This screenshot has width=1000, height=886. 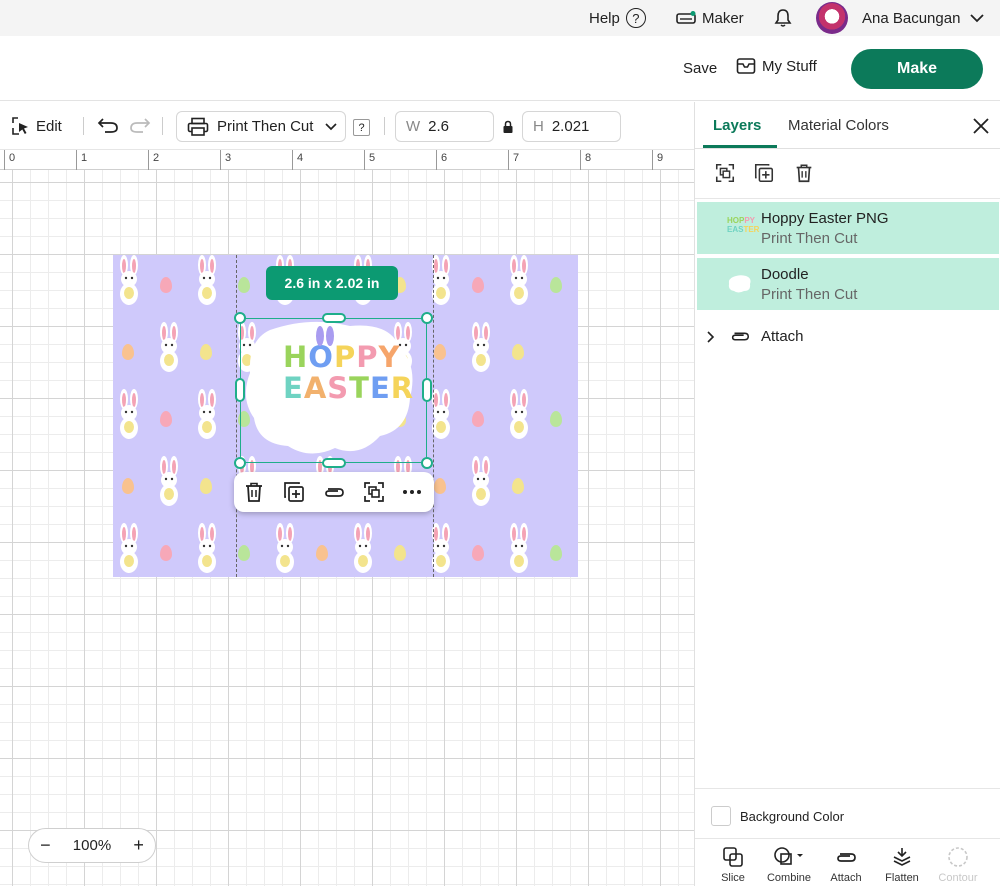 I want to click on height-value: 2.021, so click(x=571, y=126).